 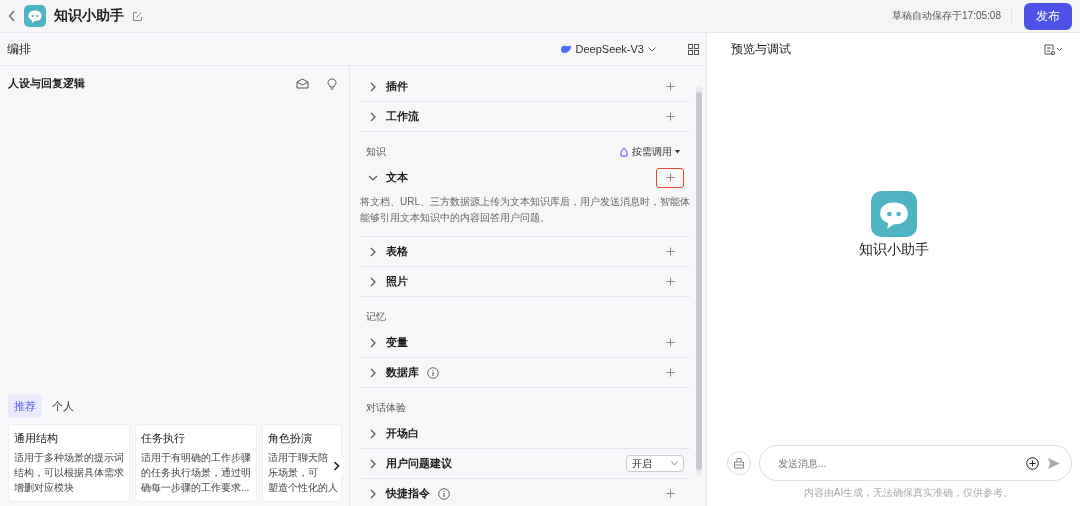 I want to click on select-field: 开启, so click(x=655, y=463).